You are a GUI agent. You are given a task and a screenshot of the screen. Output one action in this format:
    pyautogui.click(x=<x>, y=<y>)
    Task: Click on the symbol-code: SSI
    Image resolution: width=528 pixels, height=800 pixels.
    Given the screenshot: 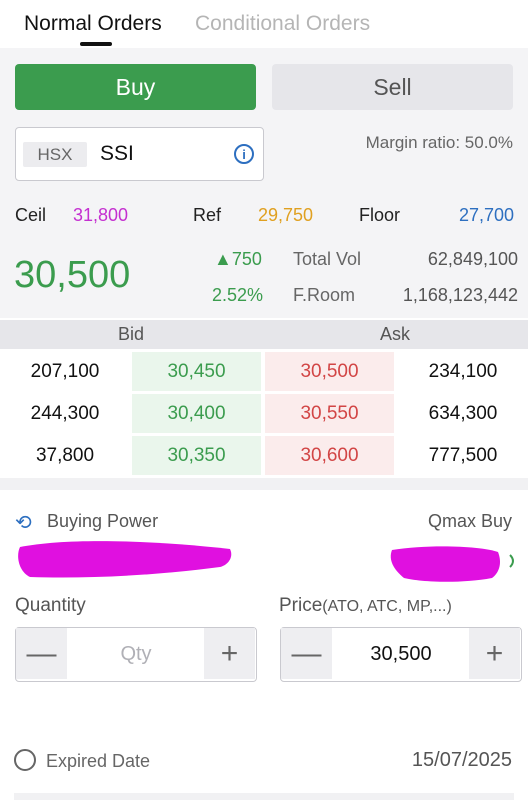 What is the action you would take?
    pyautogui.click(x=117, y=154)
    